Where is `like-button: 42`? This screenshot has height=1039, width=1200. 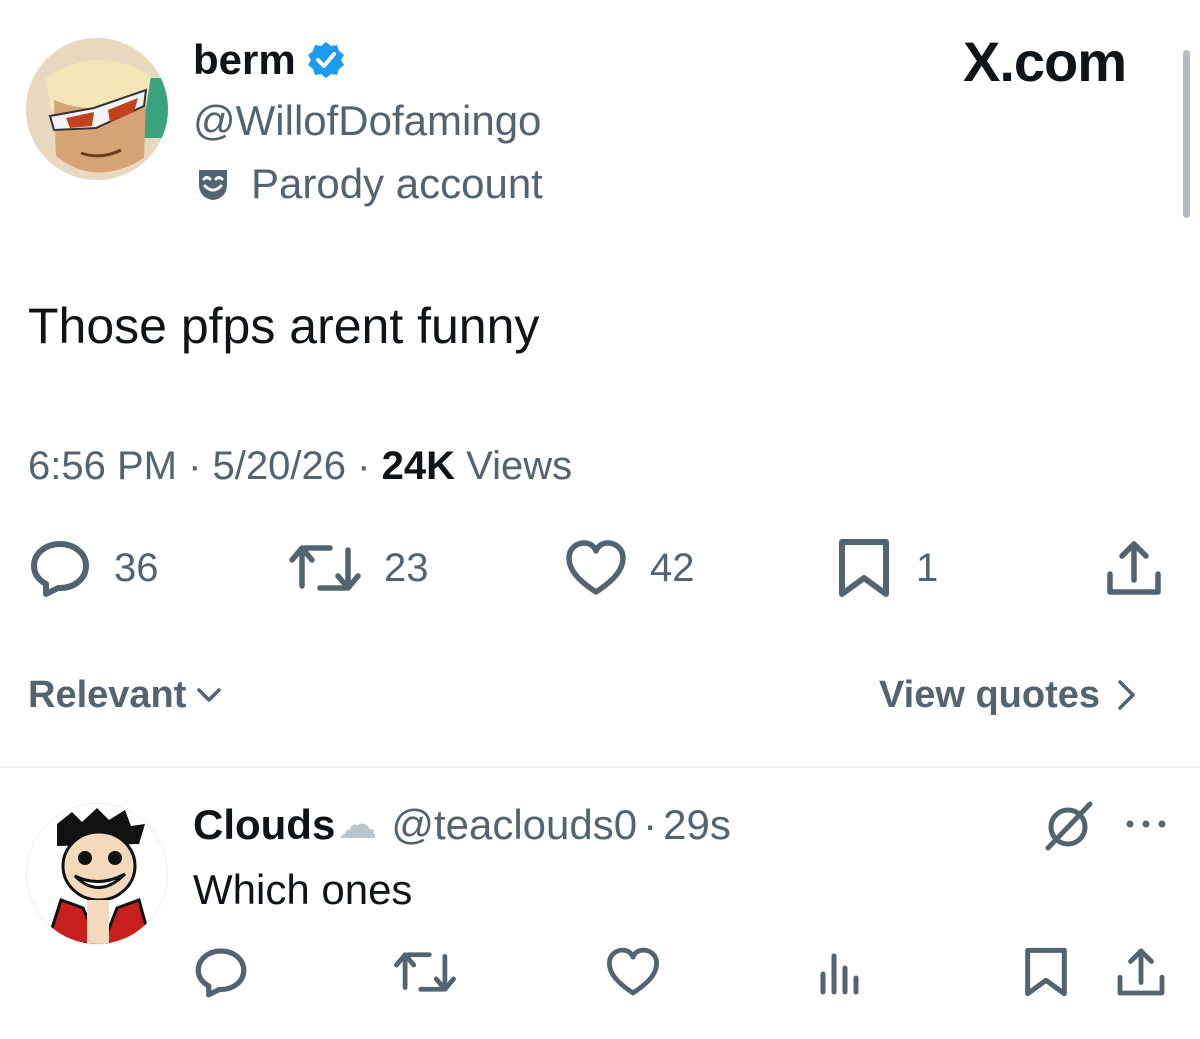 like-button: 42 is located at coordinates (629, 568).